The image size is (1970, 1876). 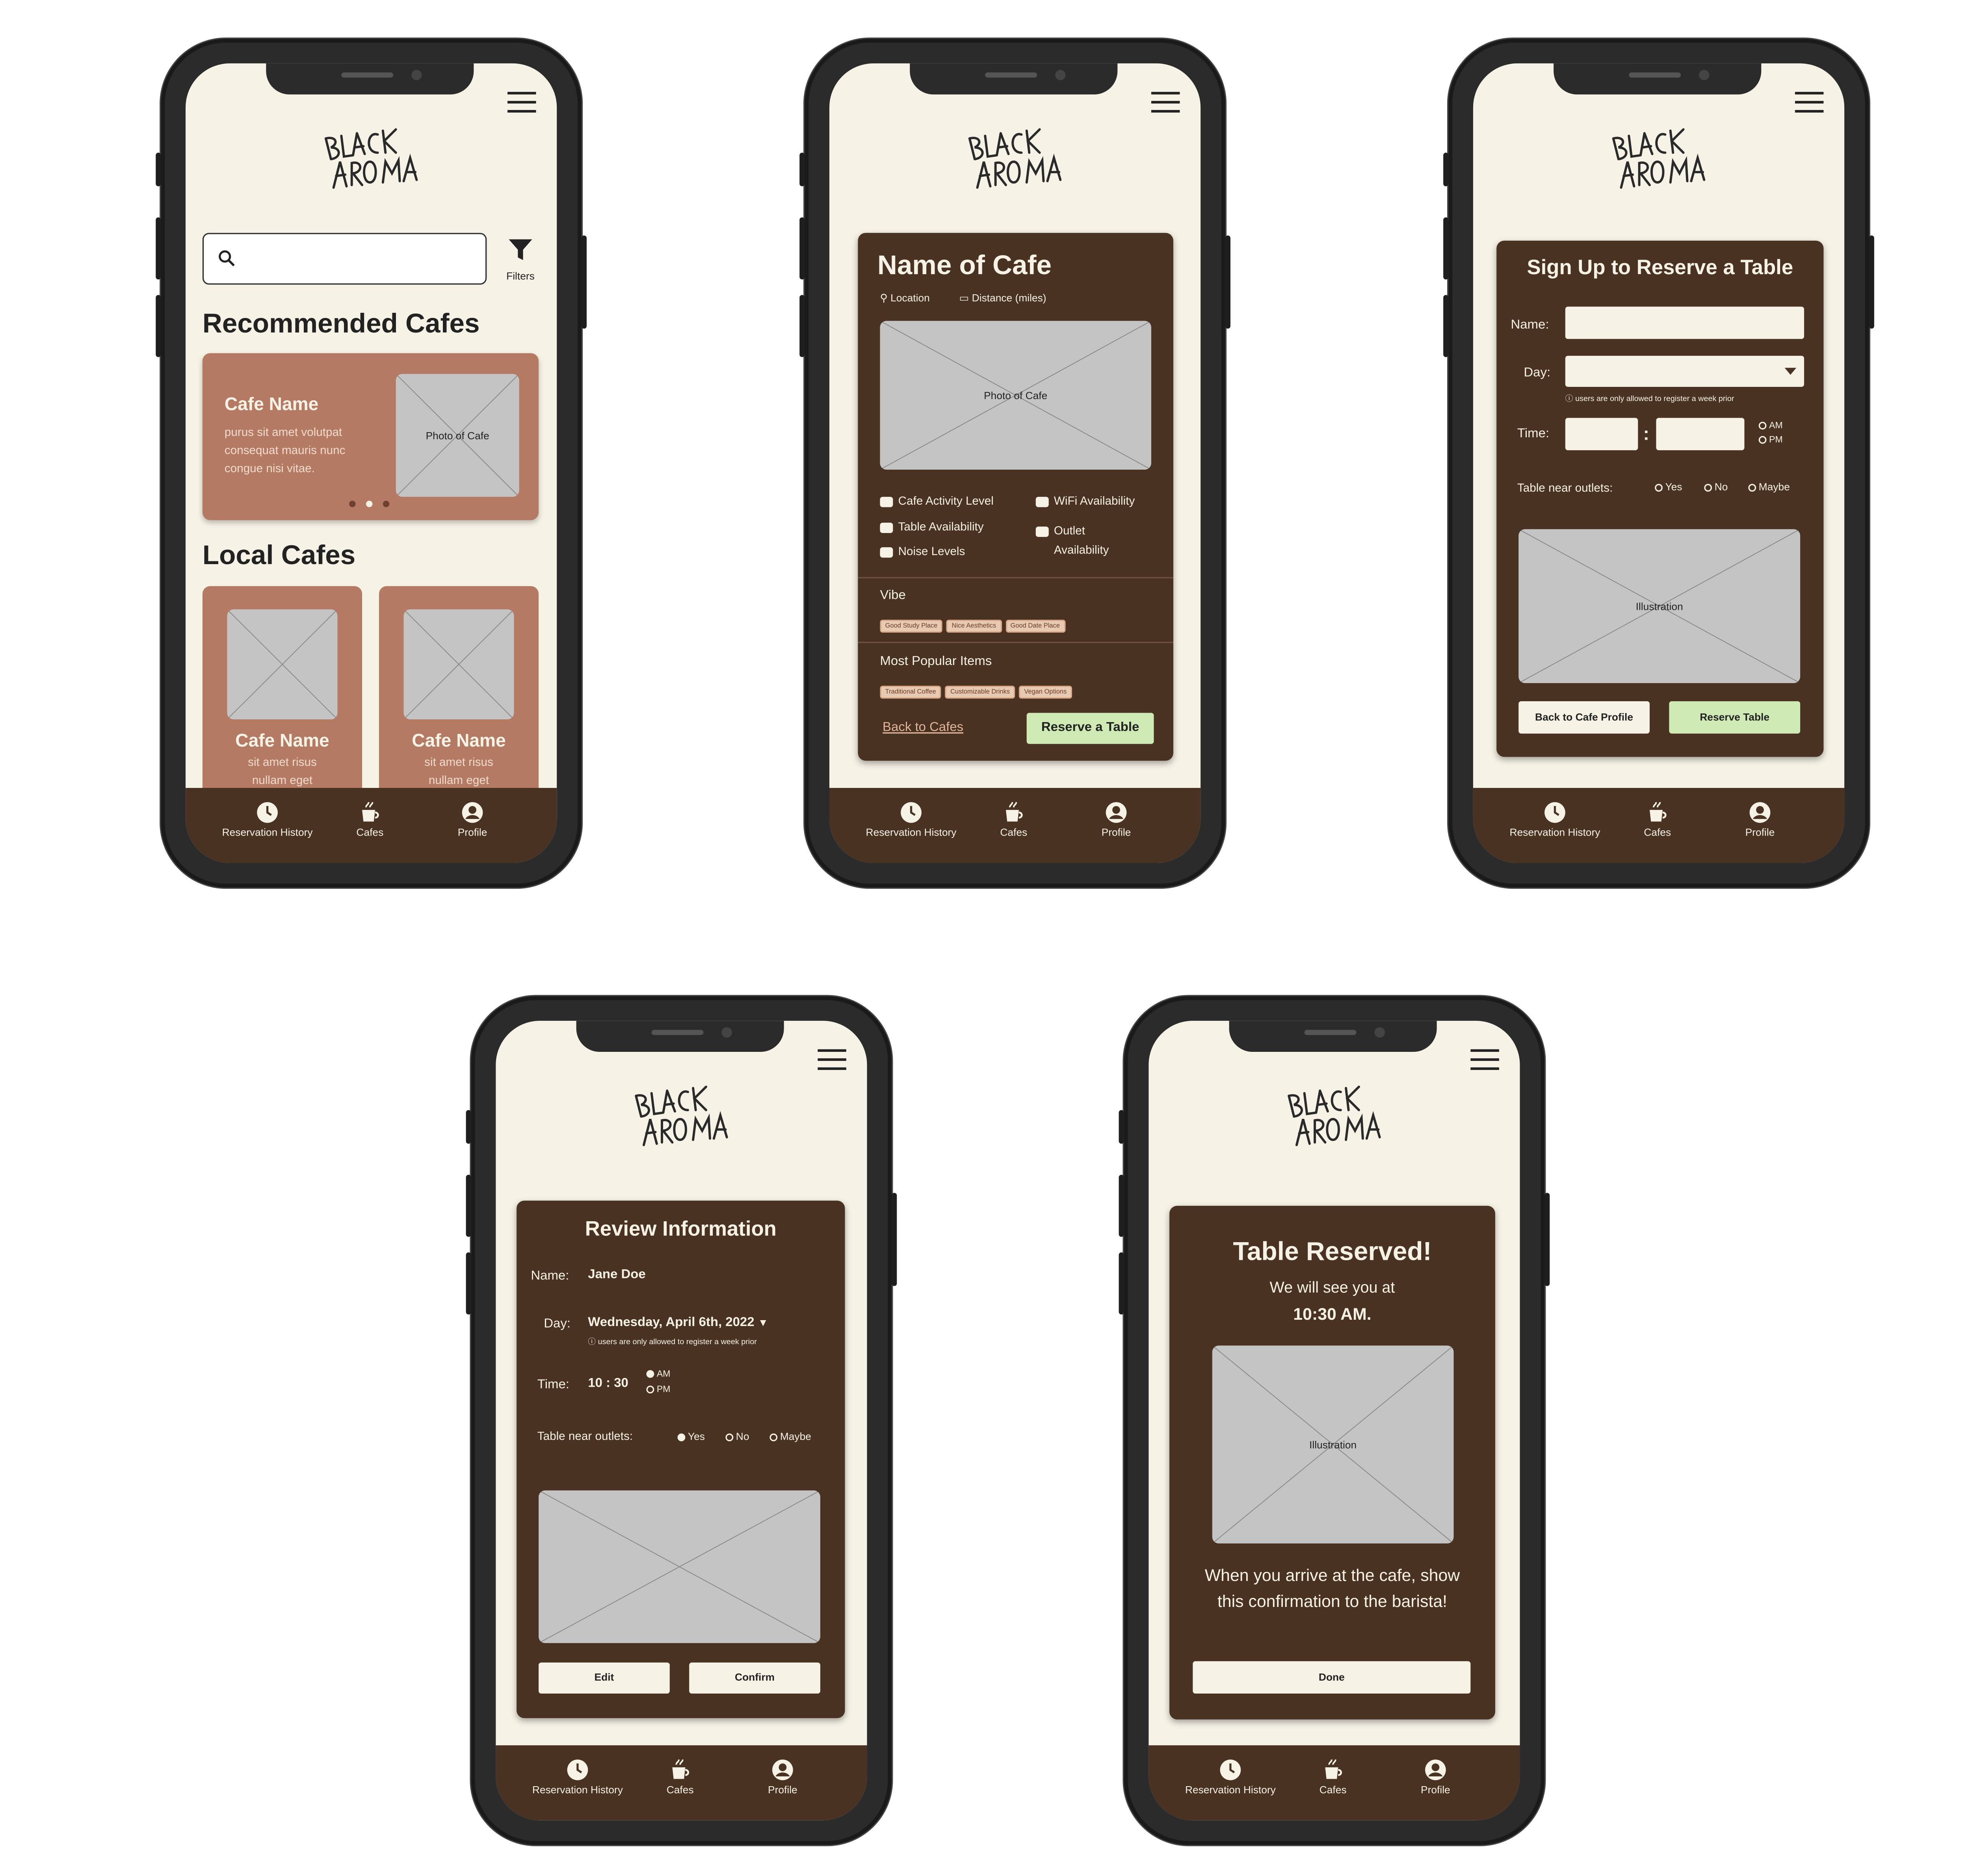 I want to click on local-cafe-line: nullam eget, so click(x=282, y=780).